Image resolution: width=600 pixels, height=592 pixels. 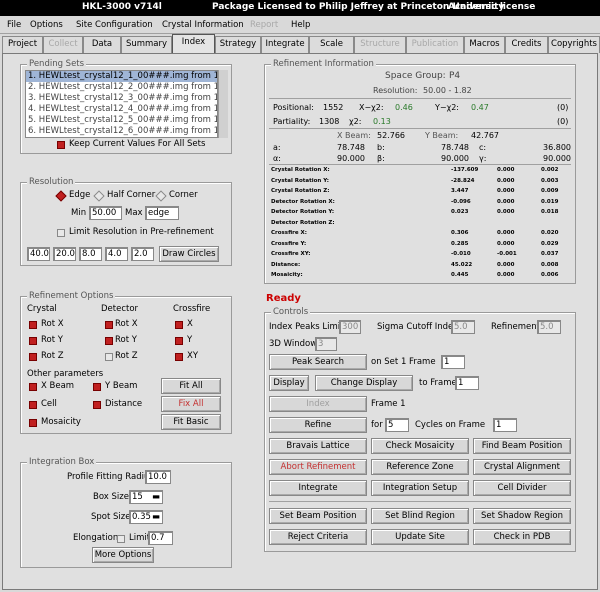 What do you see at coordinates (64, 254) in the screenshot?
I see `circle-field-2: 20.0` at bounding box center [64, 254].